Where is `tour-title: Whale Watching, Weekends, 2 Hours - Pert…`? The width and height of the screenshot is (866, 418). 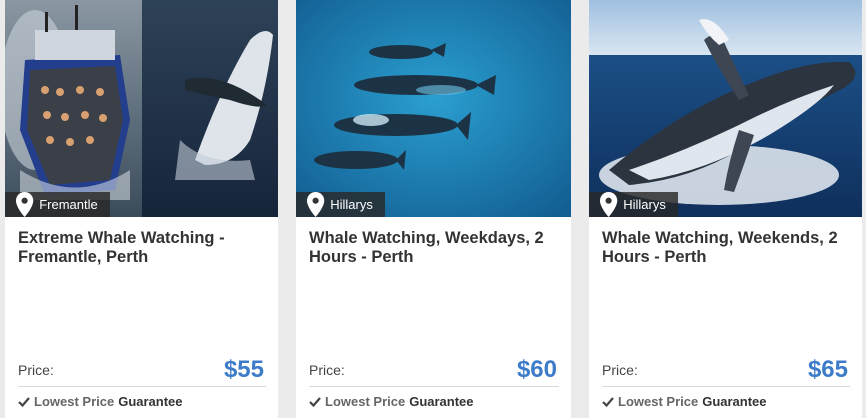 tour-title: Whale Watching, Weekends, 2 Hours - Pert… is located at coordinates (726, 248).